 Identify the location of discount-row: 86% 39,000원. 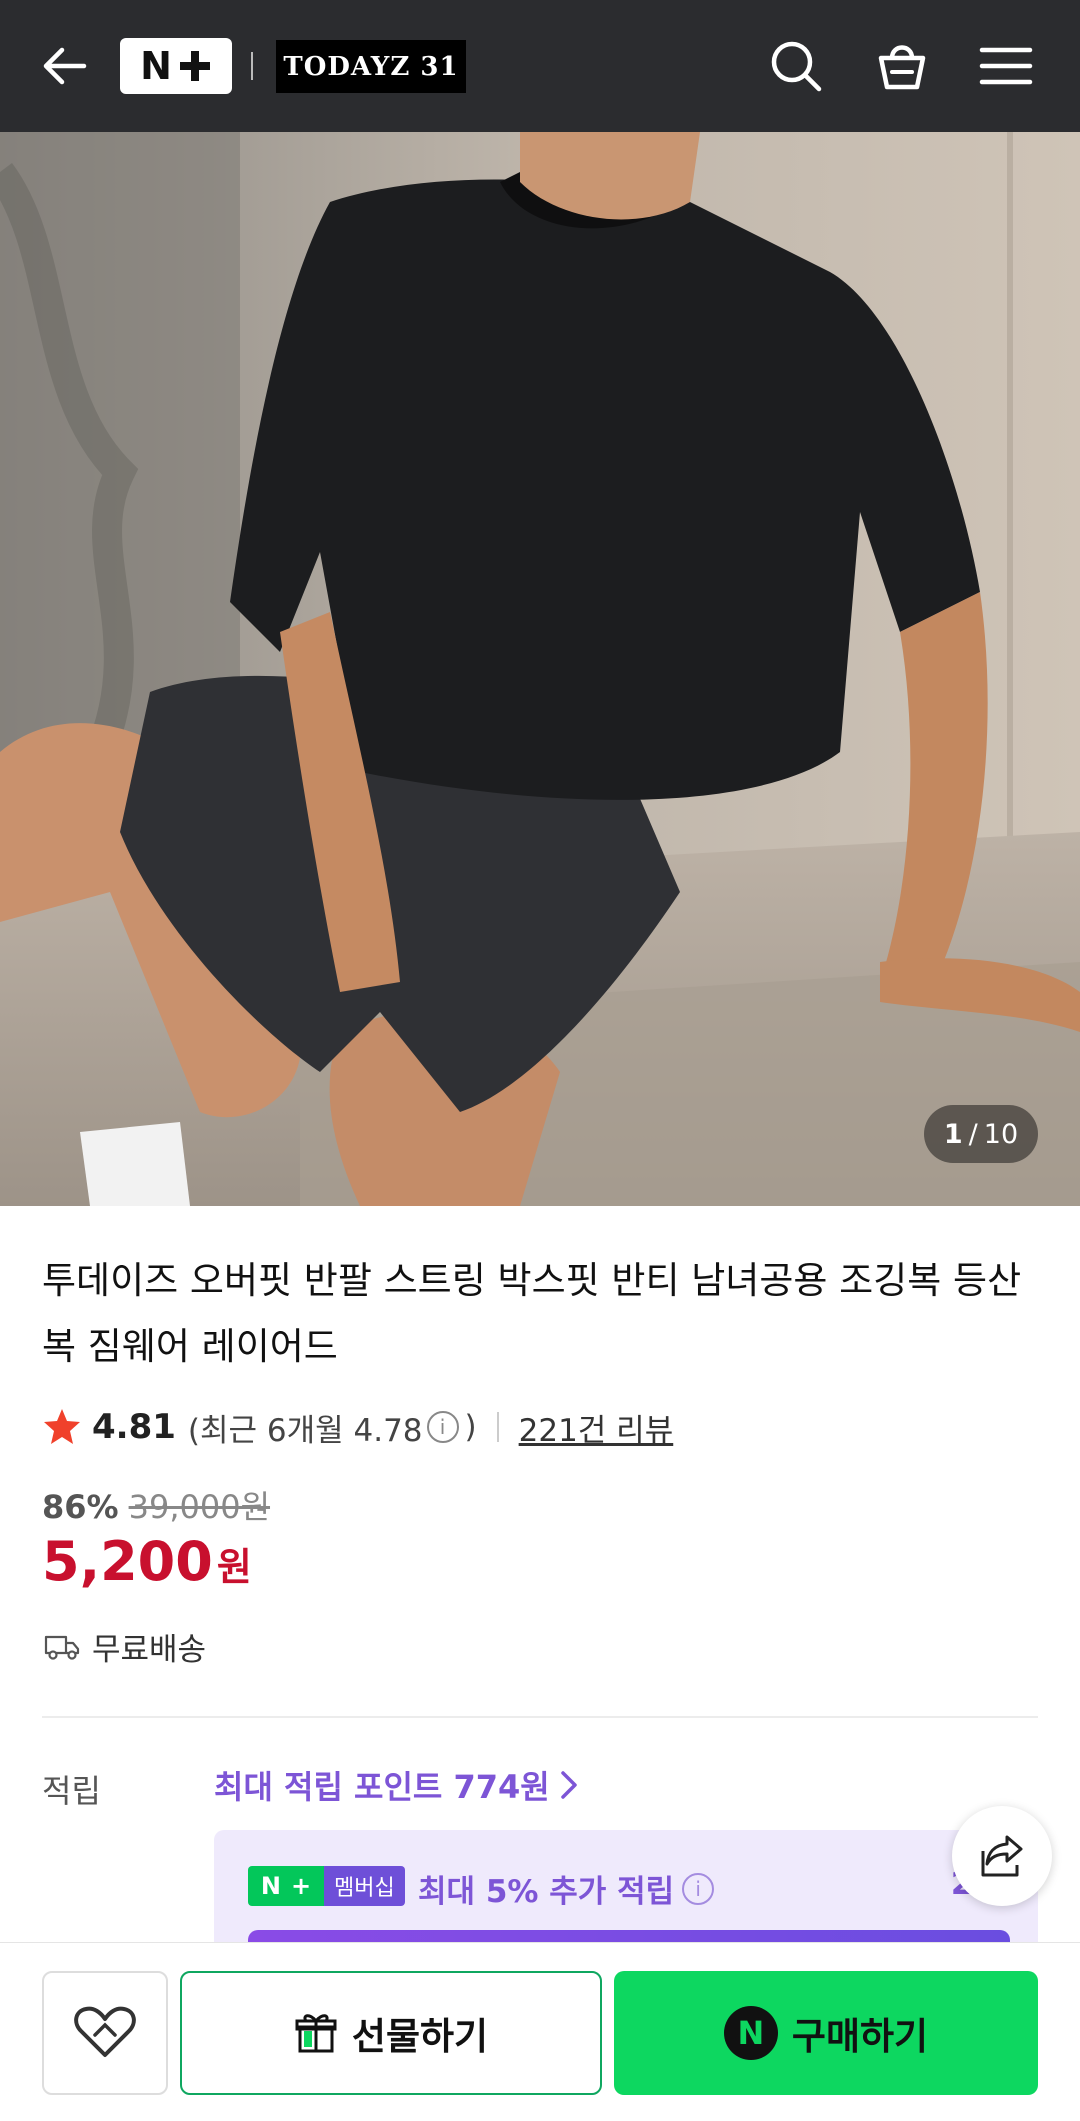
(156, 1505).